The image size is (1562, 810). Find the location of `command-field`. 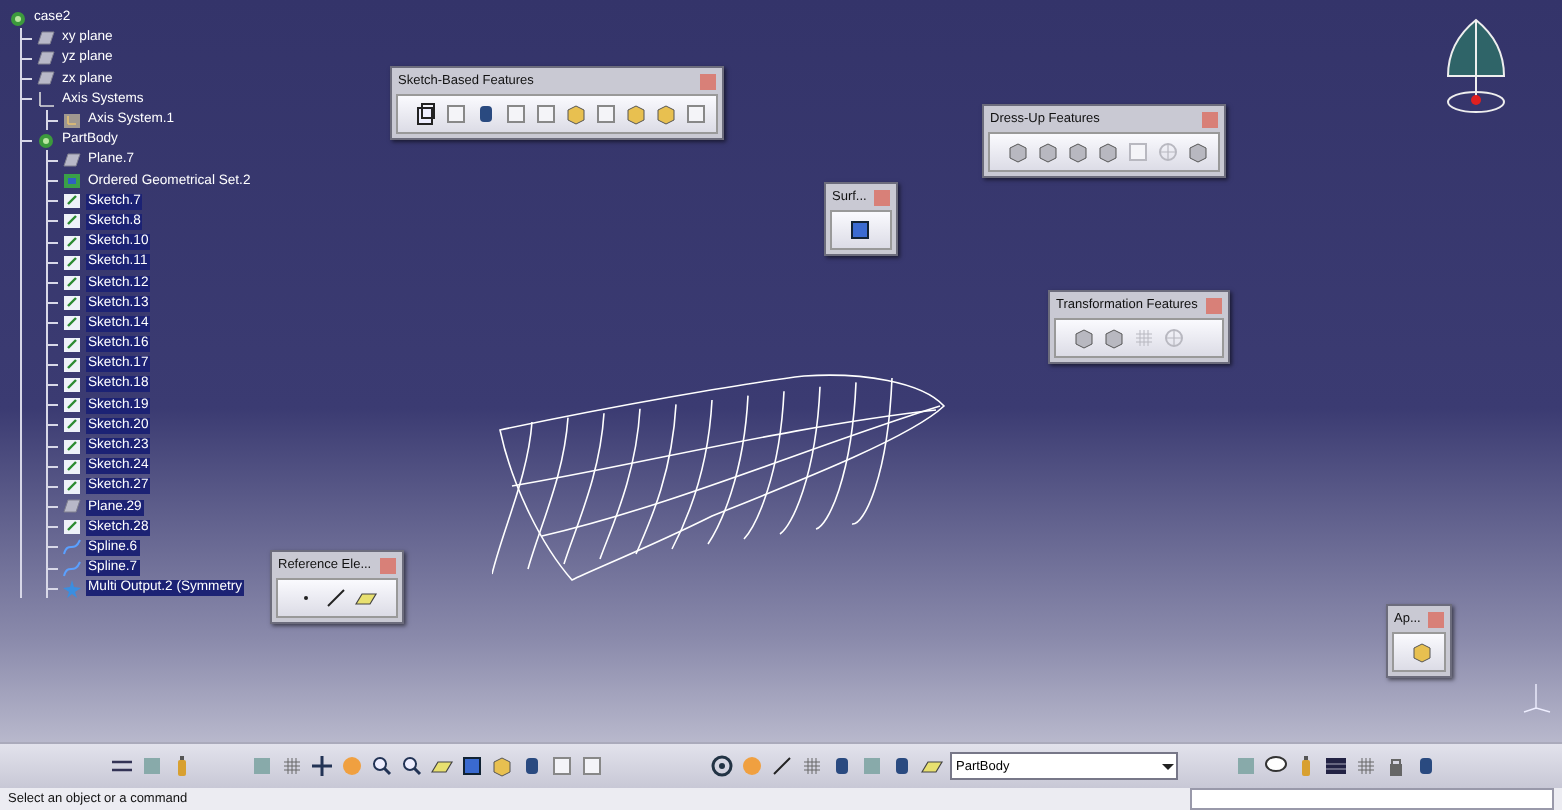

command-field is located at coordinates (1372, 799).